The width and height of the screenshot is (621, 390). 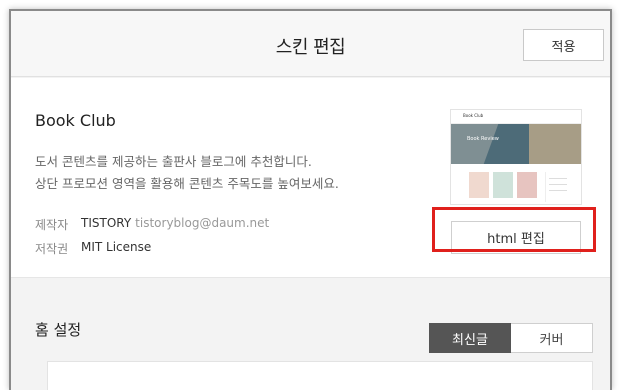 What do you see at coordinates (75, 120) in the screenshot?
I see `skin-name: Book Club` at bounding box center [75, 120].